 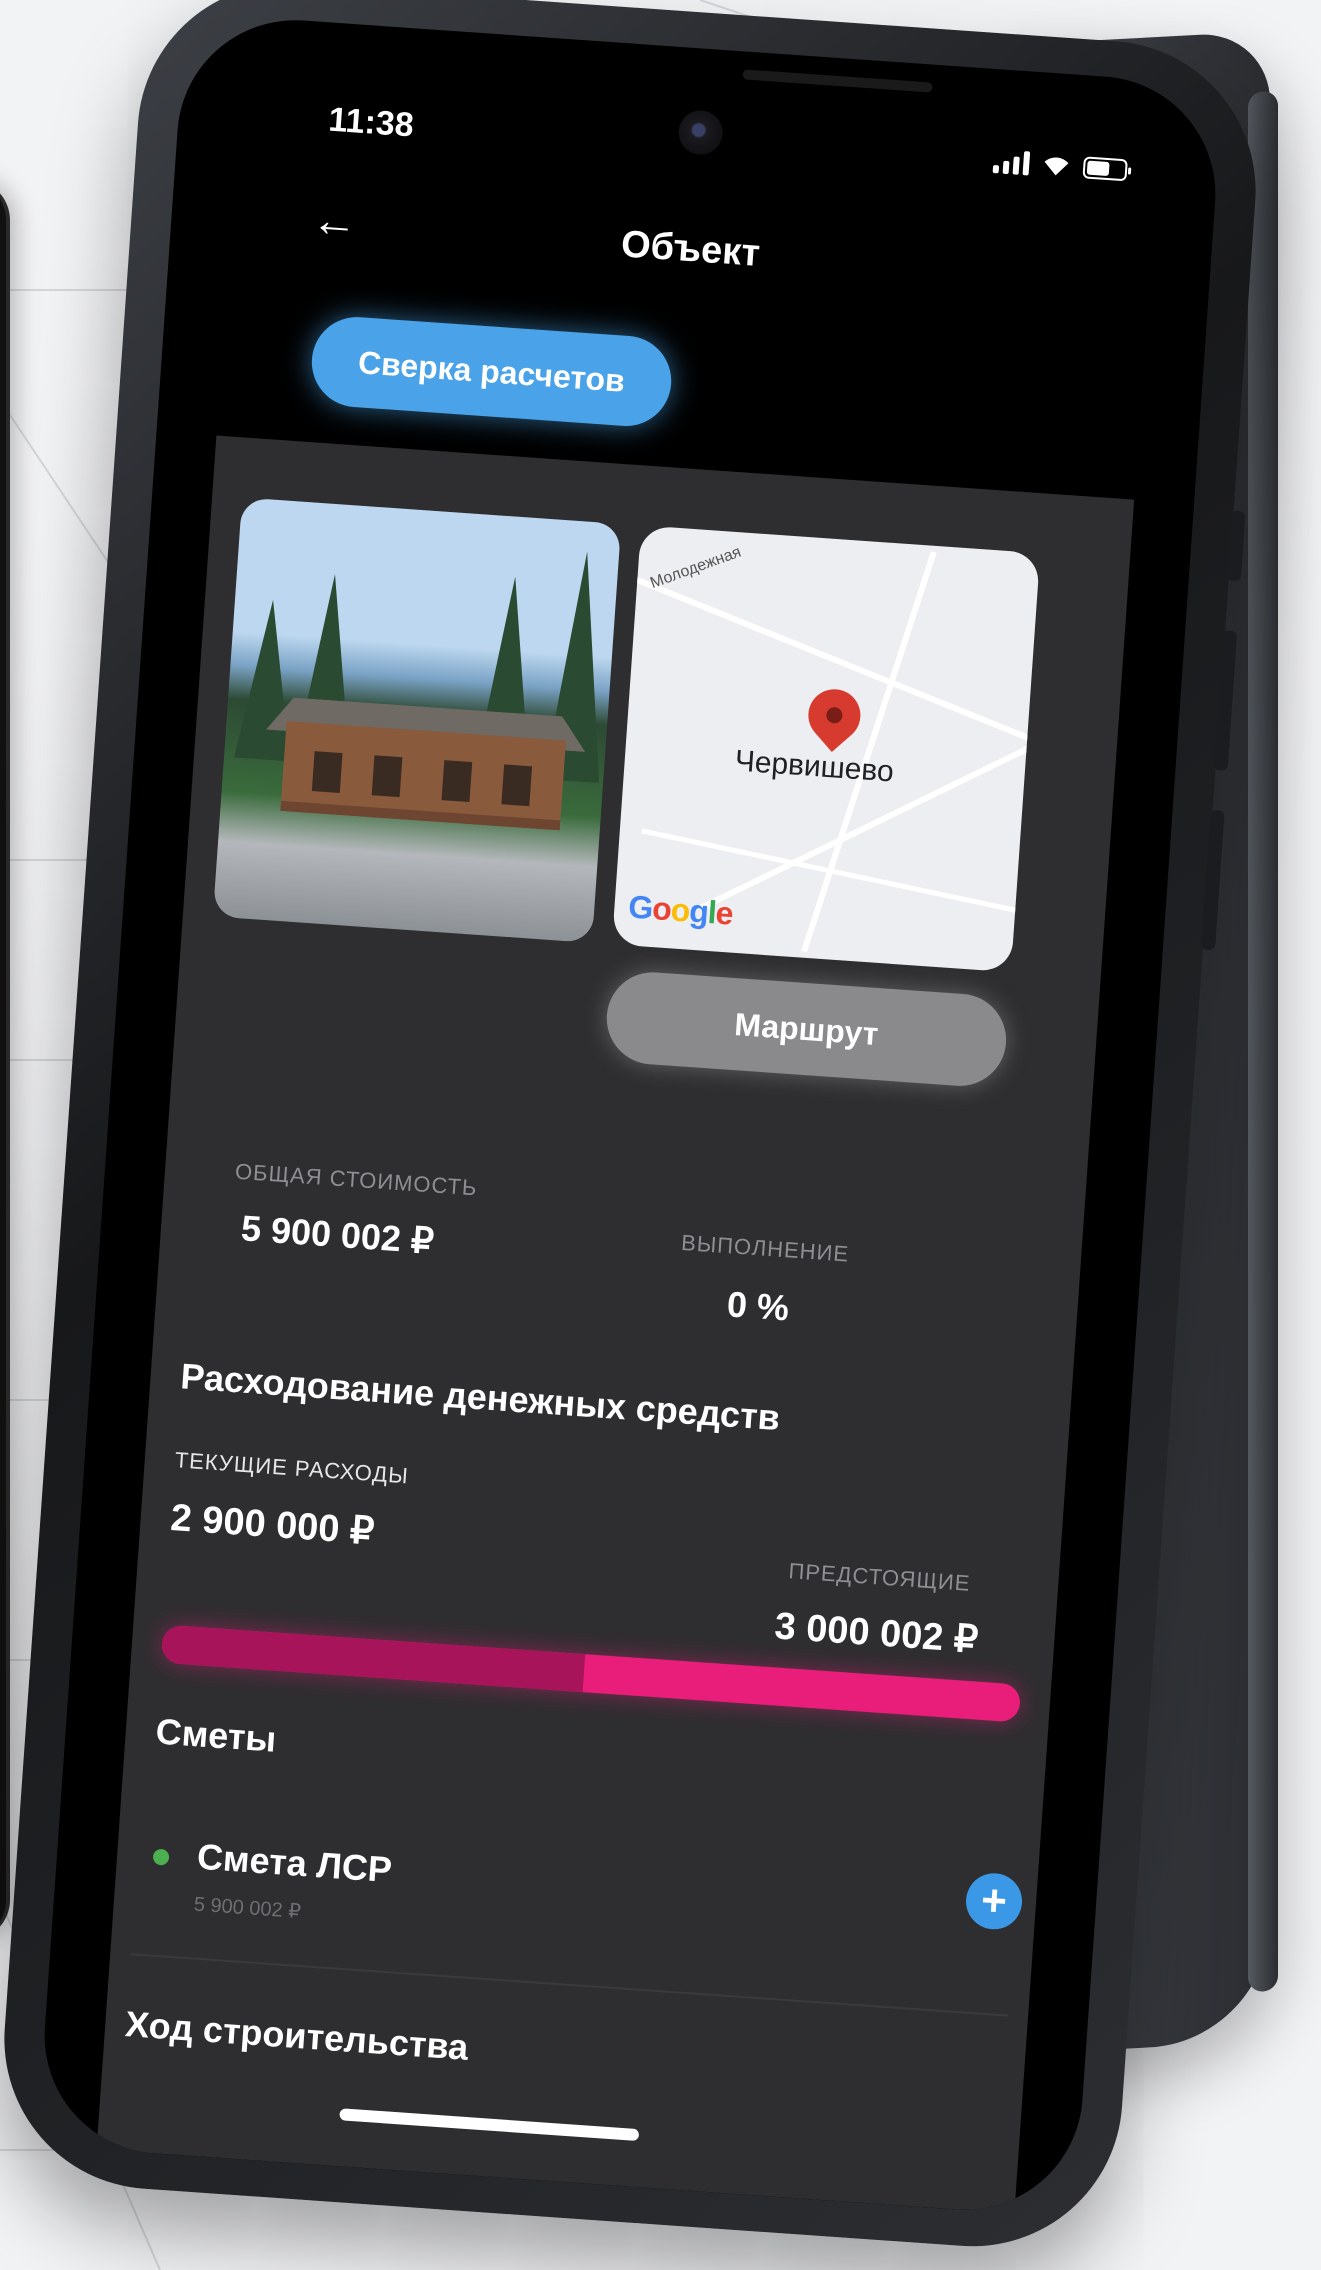 I want to click on status-time: 11:38, so click(x=371, y=122).